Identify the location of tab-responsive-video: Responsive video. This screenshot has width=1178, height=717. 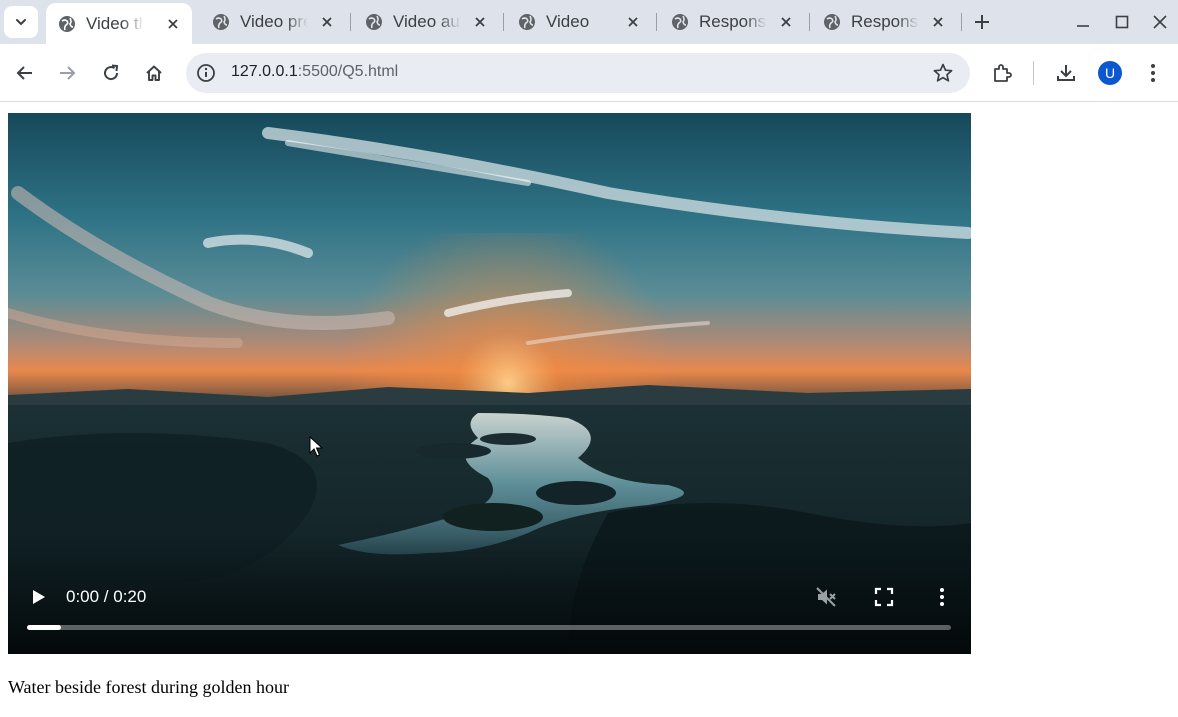
(732, 22).